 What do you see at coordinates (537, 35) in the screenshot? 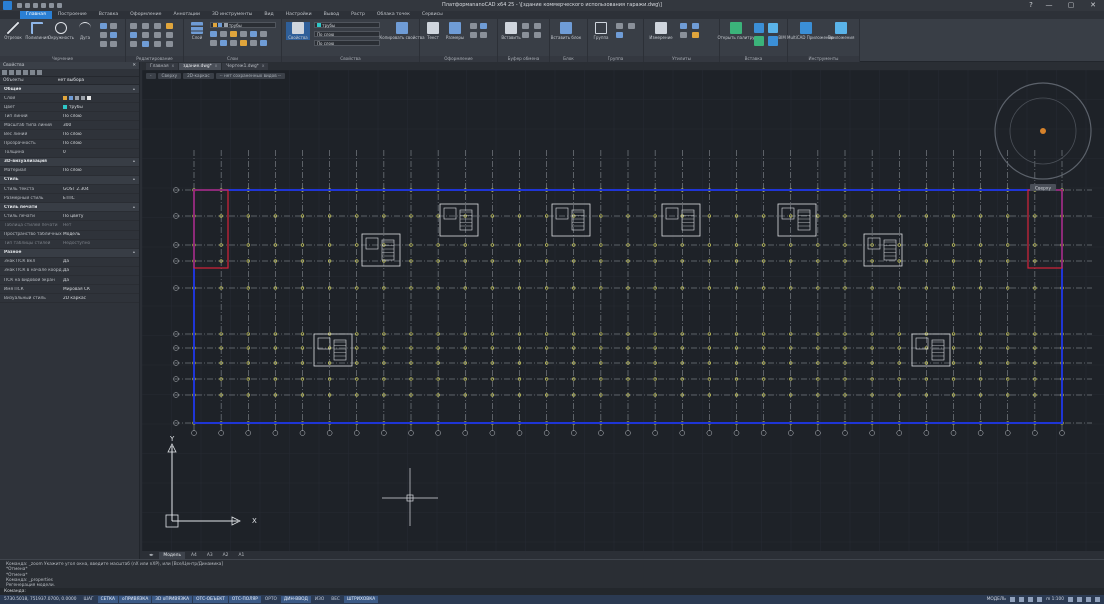
I see `paste-block-icon` at bounding box center [537, 35].